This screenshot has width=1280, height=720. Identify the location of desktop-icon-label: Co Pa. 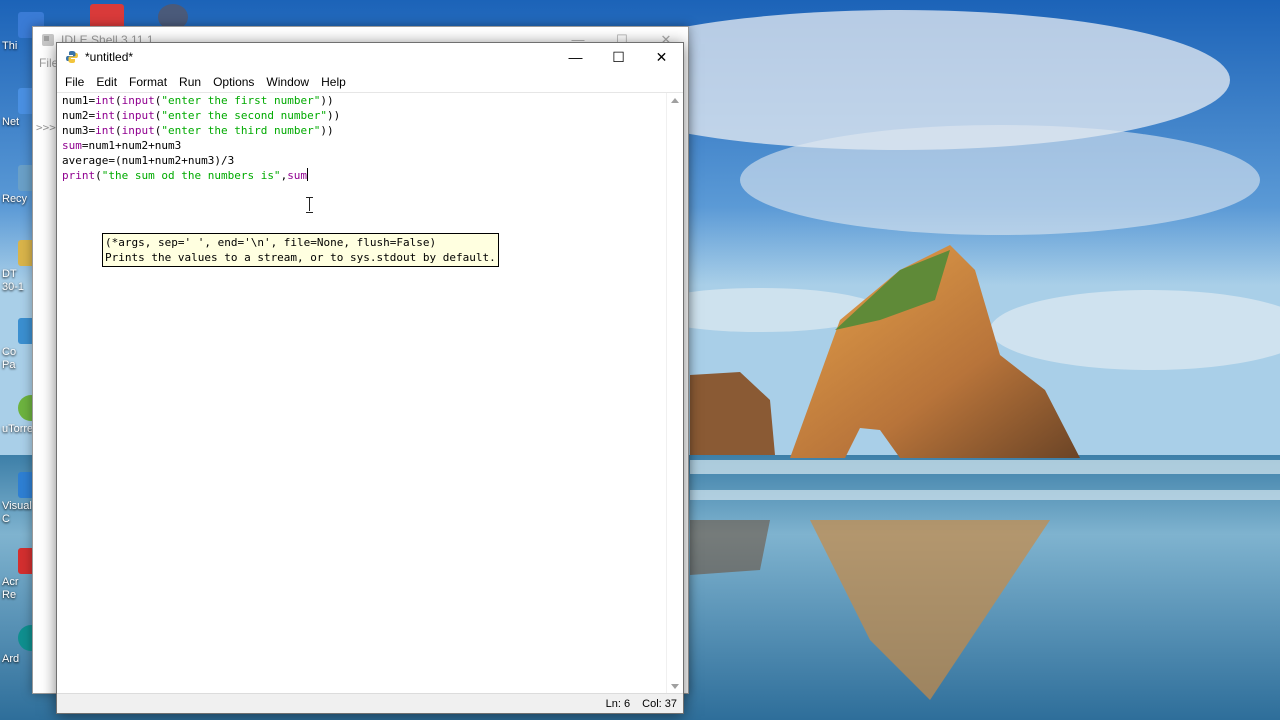
(9, 358).